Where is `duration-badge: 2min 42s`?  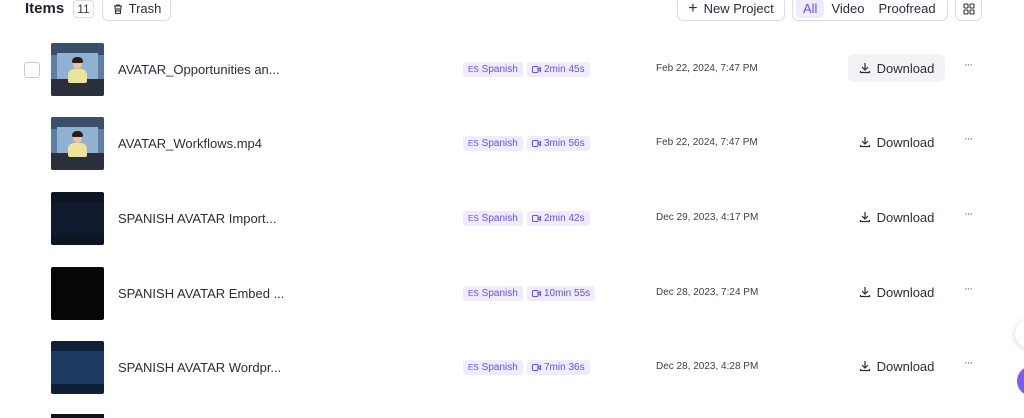
duration-badge: 2min 42s is located at coordinates (558, 218).